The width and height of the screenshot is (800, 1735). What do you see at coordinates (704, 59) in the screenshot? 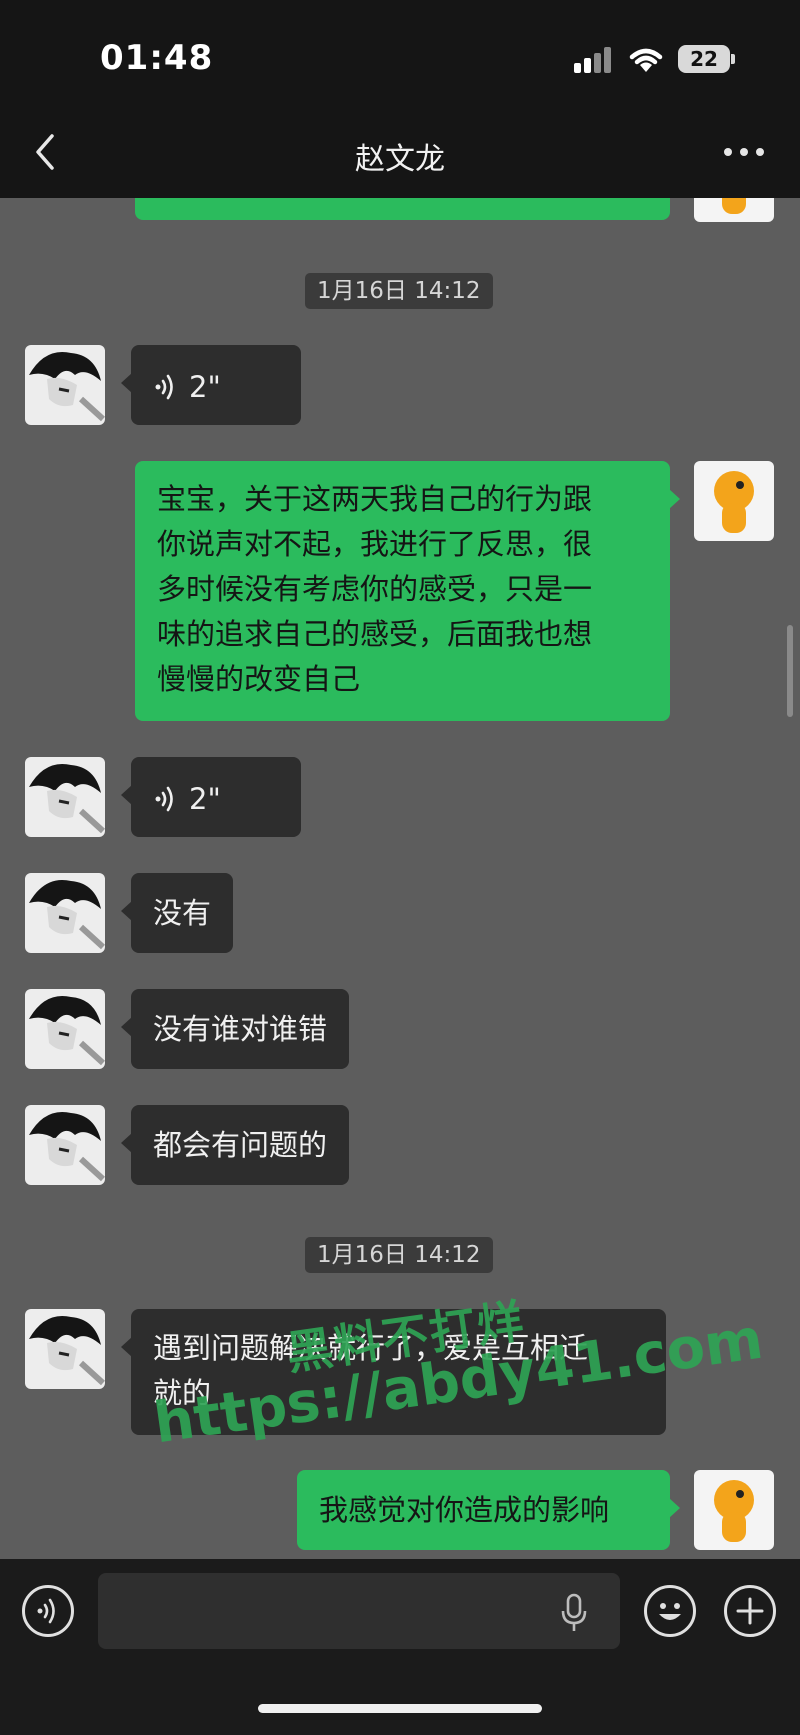
I see `battery-indicator: 22` at bounding box center [704, 59].